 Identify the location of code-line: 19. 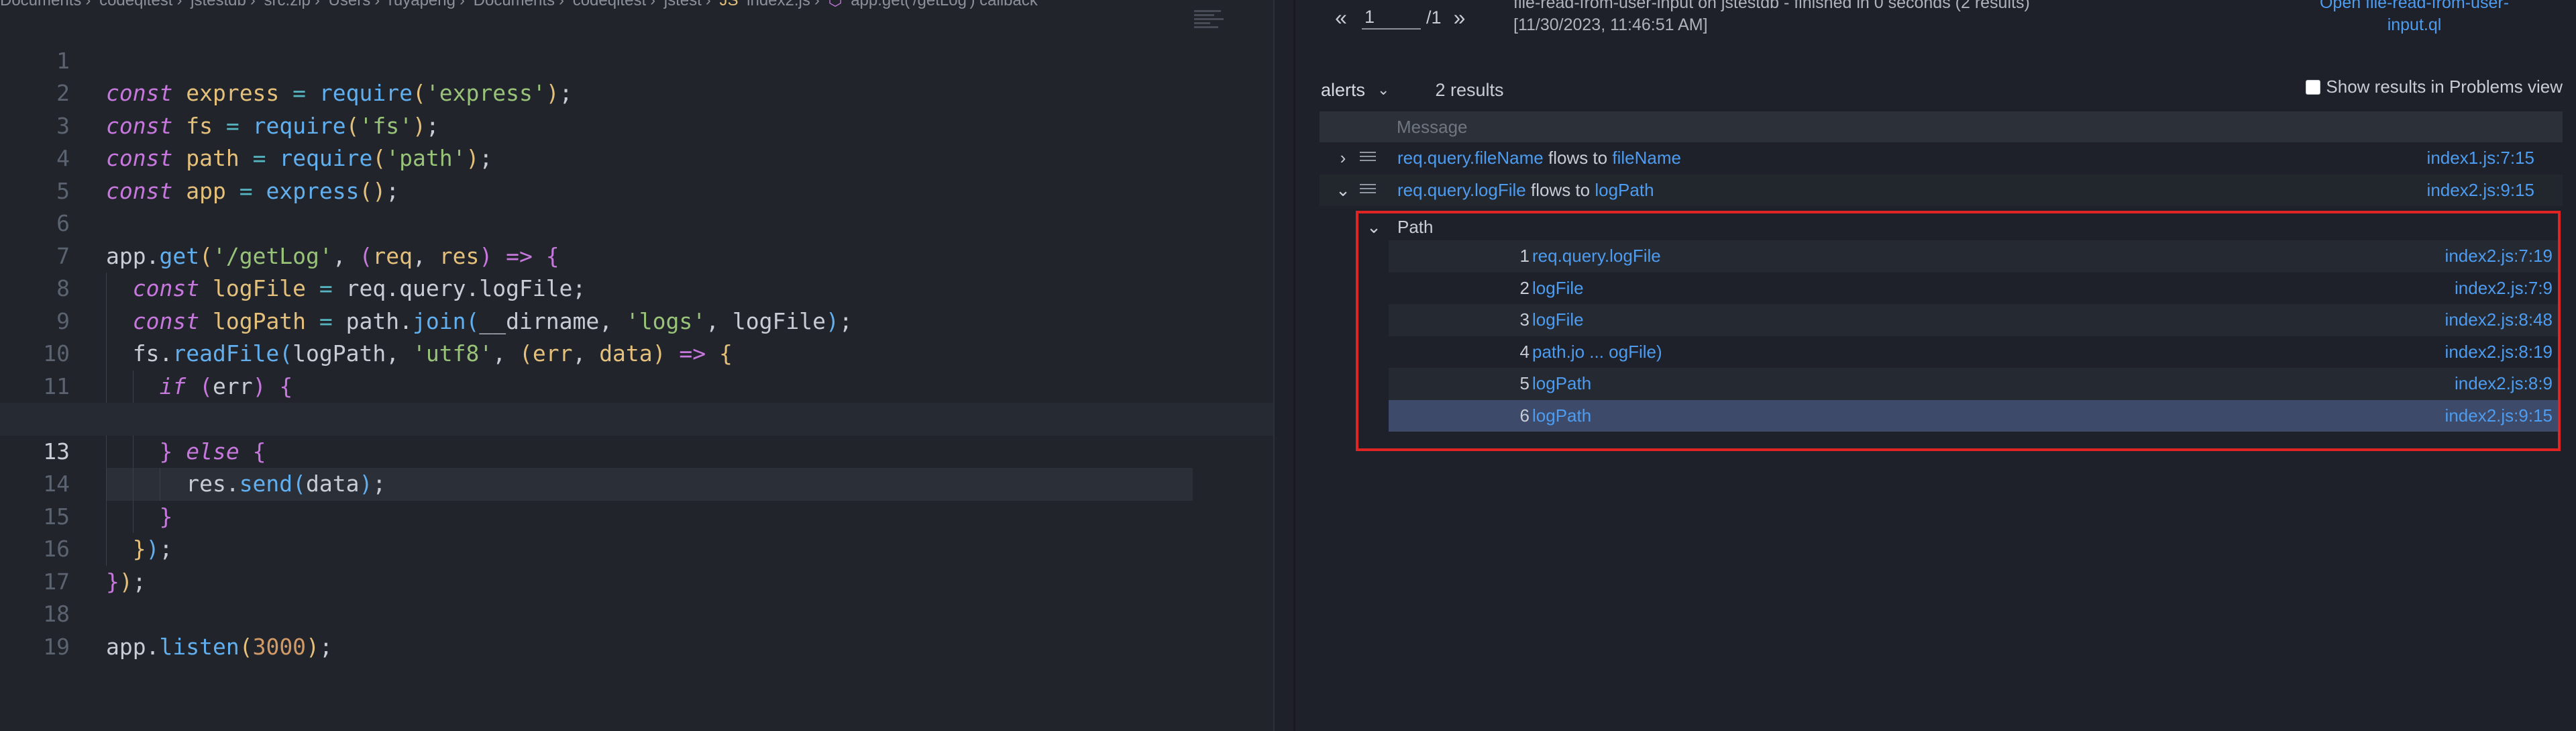
(637, 629).